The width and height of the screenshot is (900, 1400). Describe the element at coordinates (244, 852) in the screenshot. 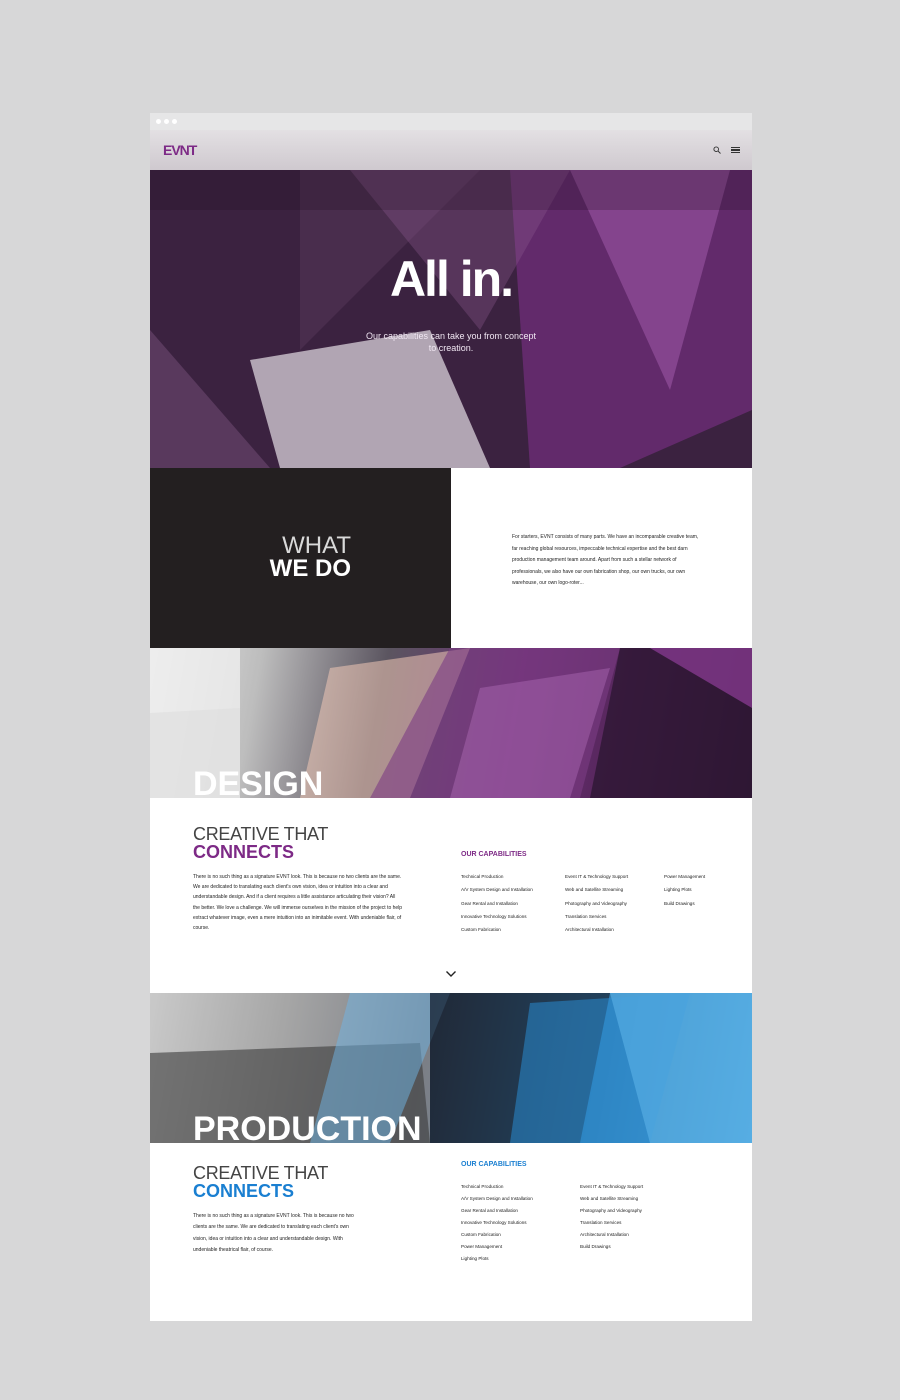

I see `design-heading-bold: CONNECTS` at that location.